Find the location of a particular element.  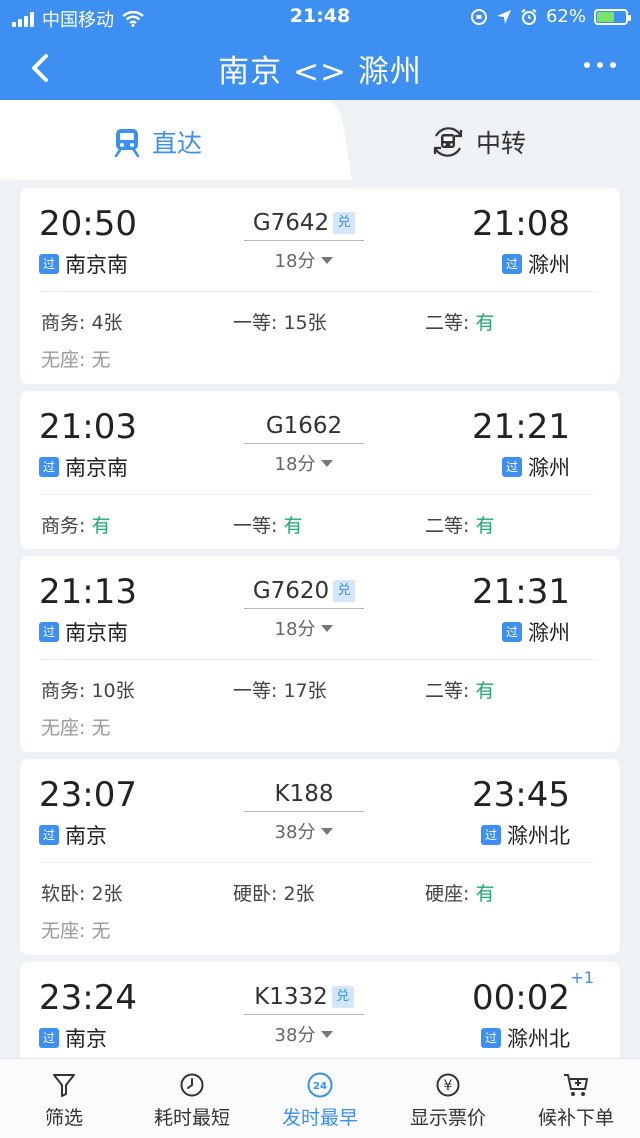

show-price-button: ¥ 显示票价 is located at coordinates (448, 1100).